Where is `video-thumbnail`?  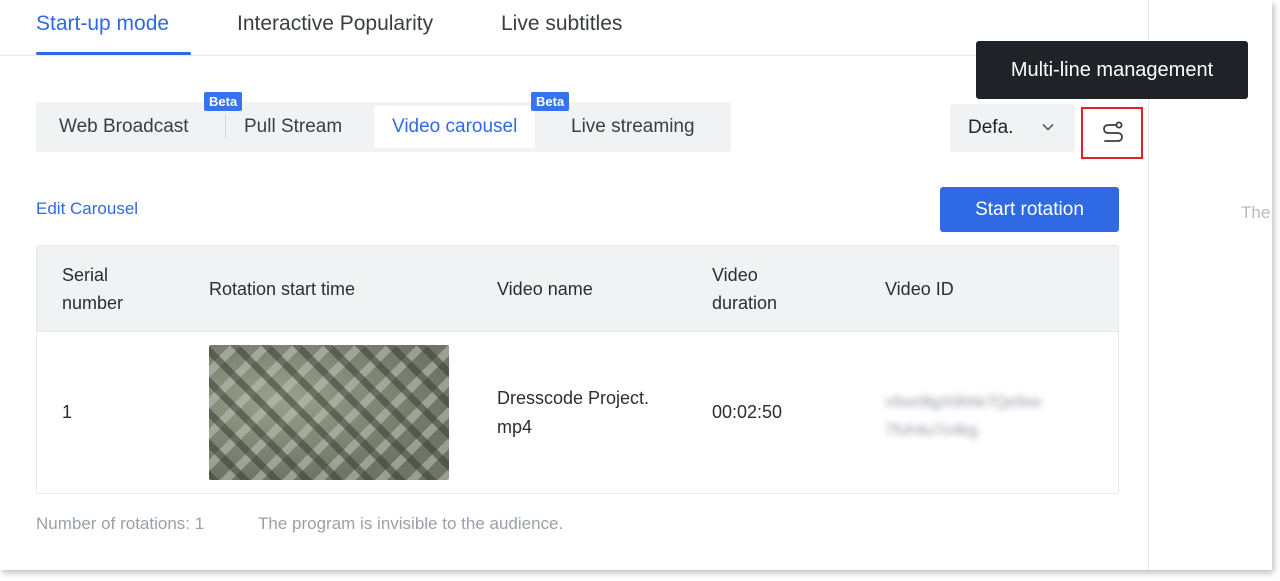
video-thumbnail is located at coordinates (329, 412).